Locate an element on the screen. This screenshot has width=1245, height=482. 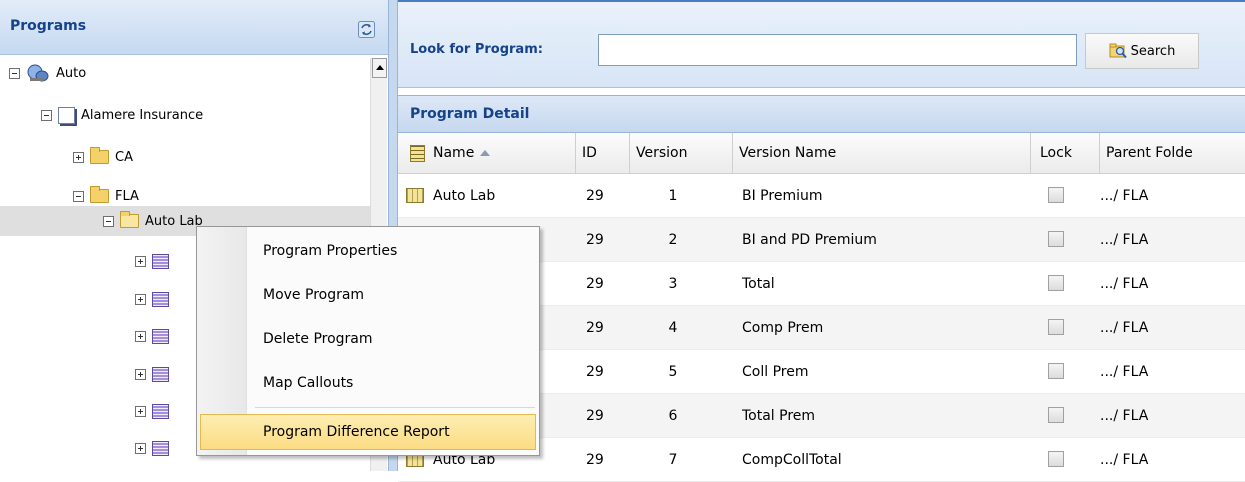
search-input is located at coordinates (837, 50).